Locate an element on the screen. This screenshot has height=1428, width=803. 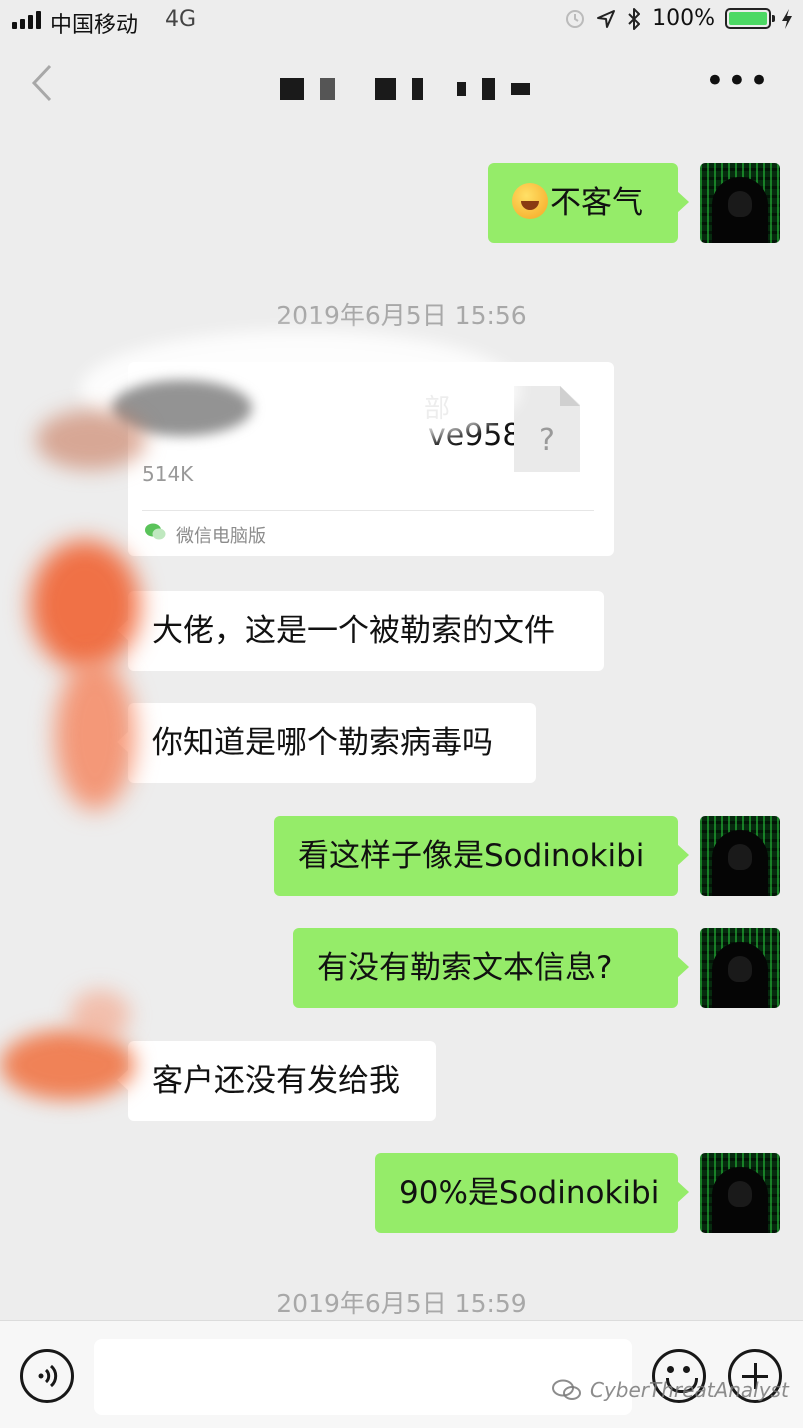
bluetooth-icon is located at coordinates (634, 18).